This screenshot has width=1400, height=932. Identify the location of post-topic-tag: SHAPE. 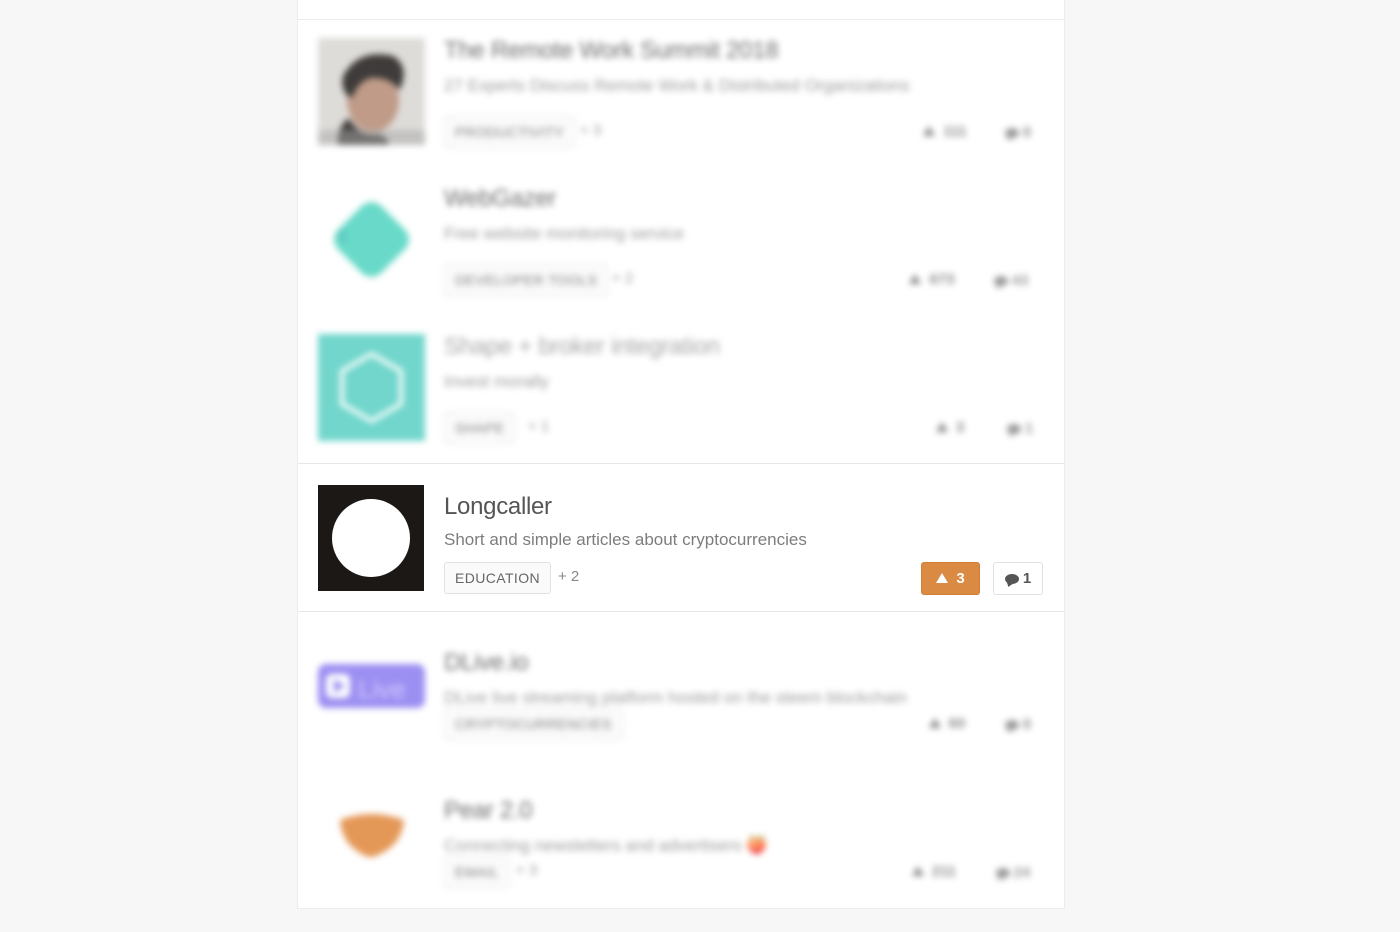
(480, 428).